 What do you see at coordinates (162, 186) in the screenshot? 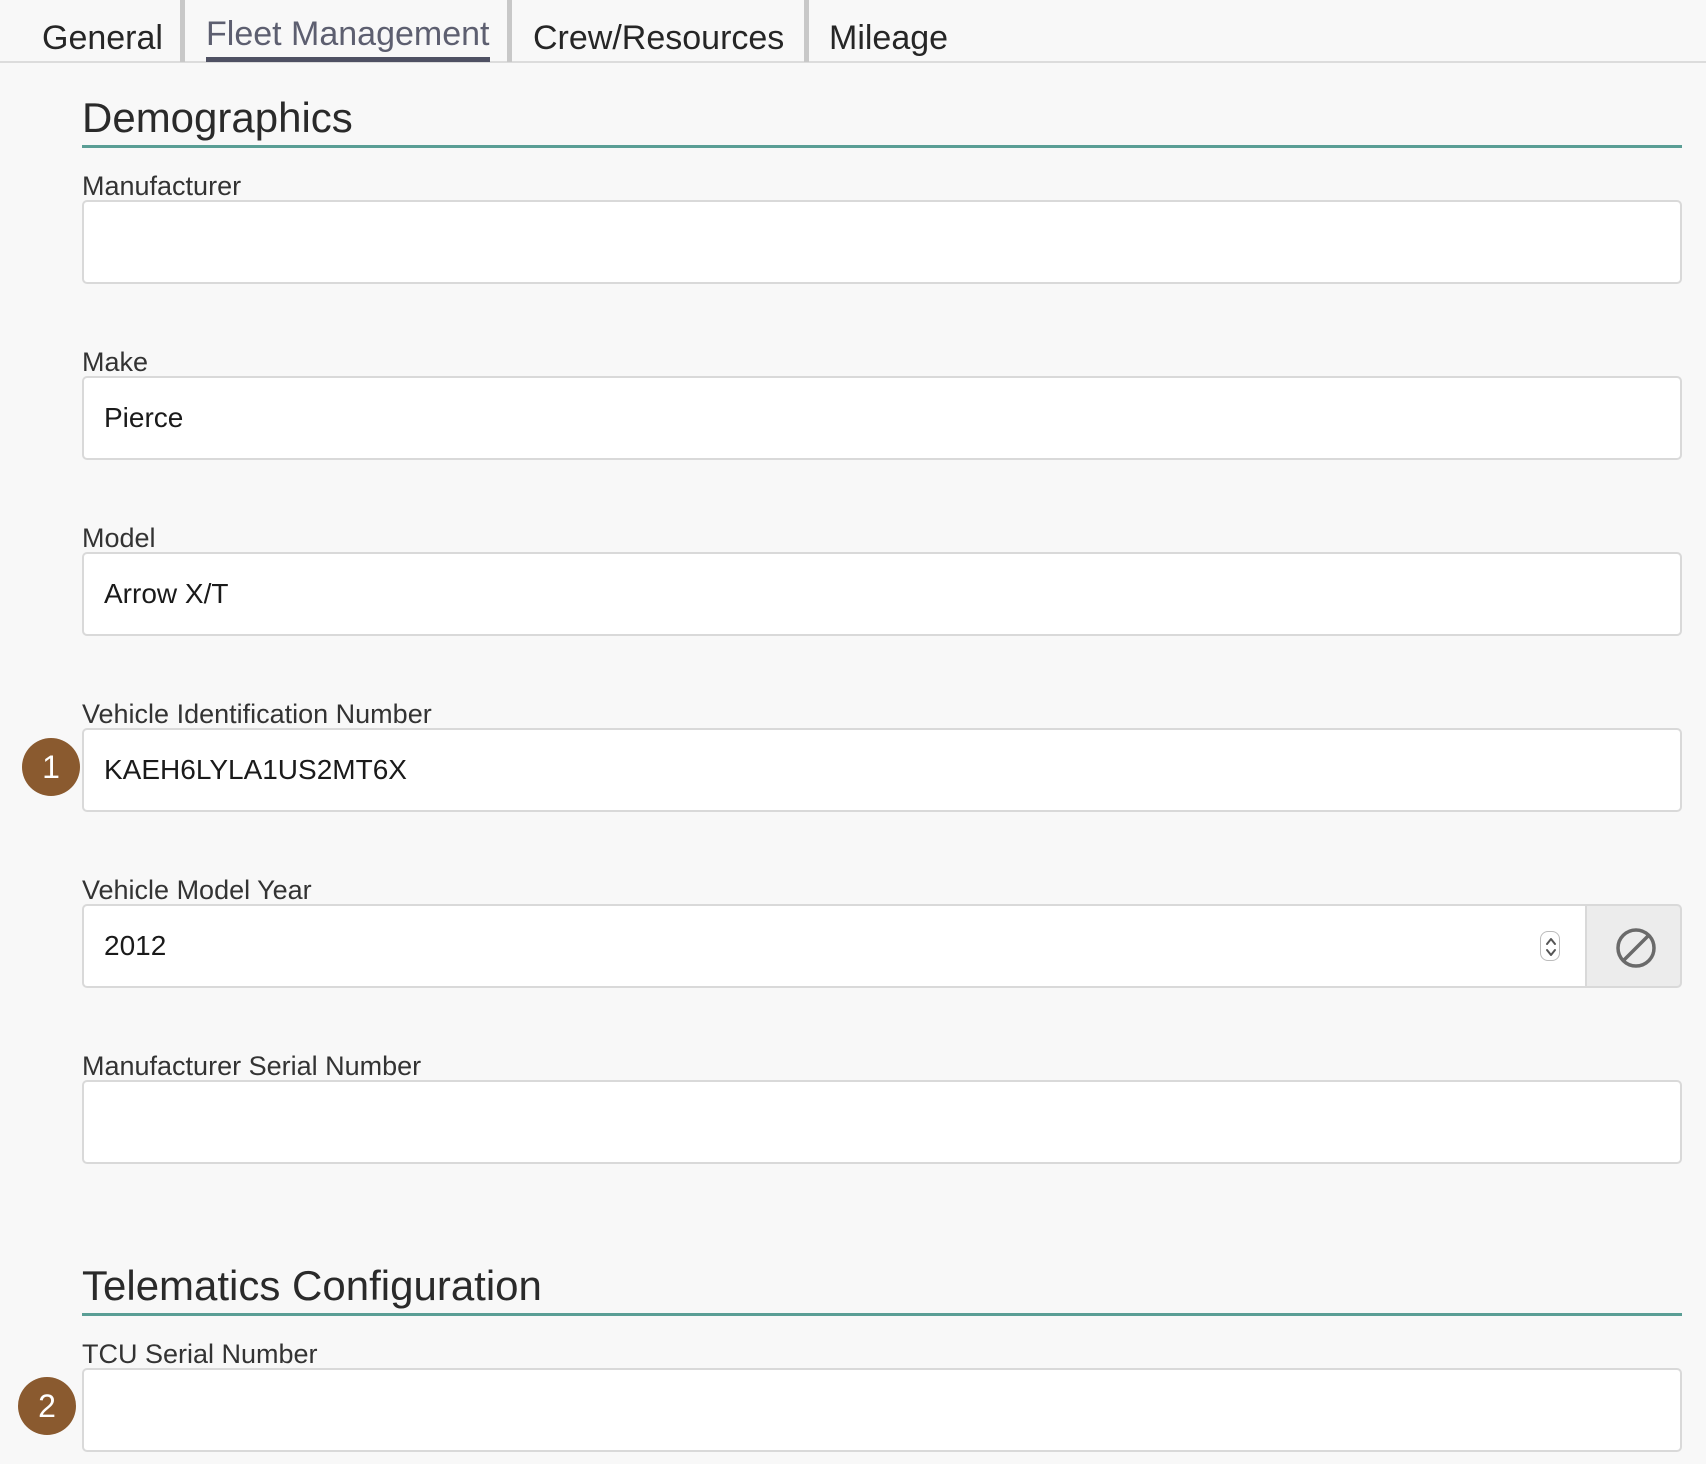
I see `manufacturer-label: Manufacturer` at bounding box center [162, 186].